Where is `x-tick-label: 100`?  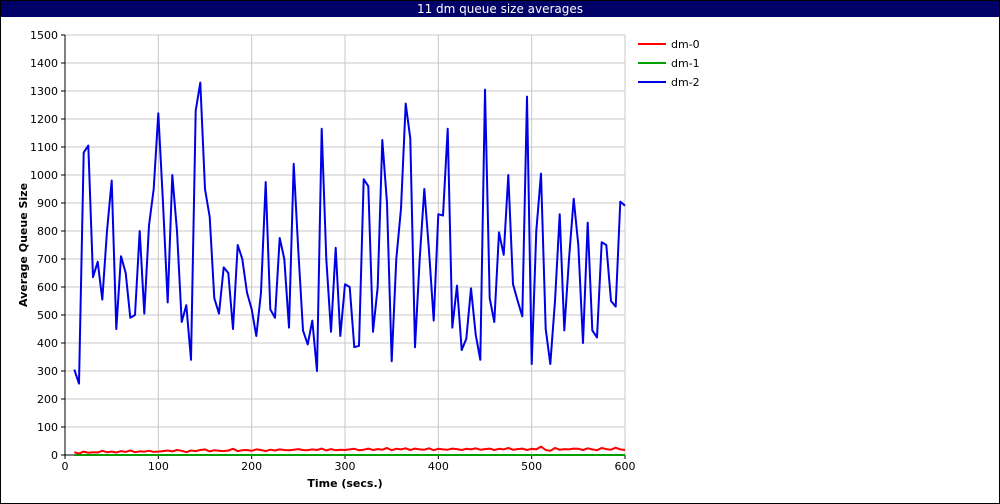
x-tick-label: 100 is located at coordinates (158, 466).